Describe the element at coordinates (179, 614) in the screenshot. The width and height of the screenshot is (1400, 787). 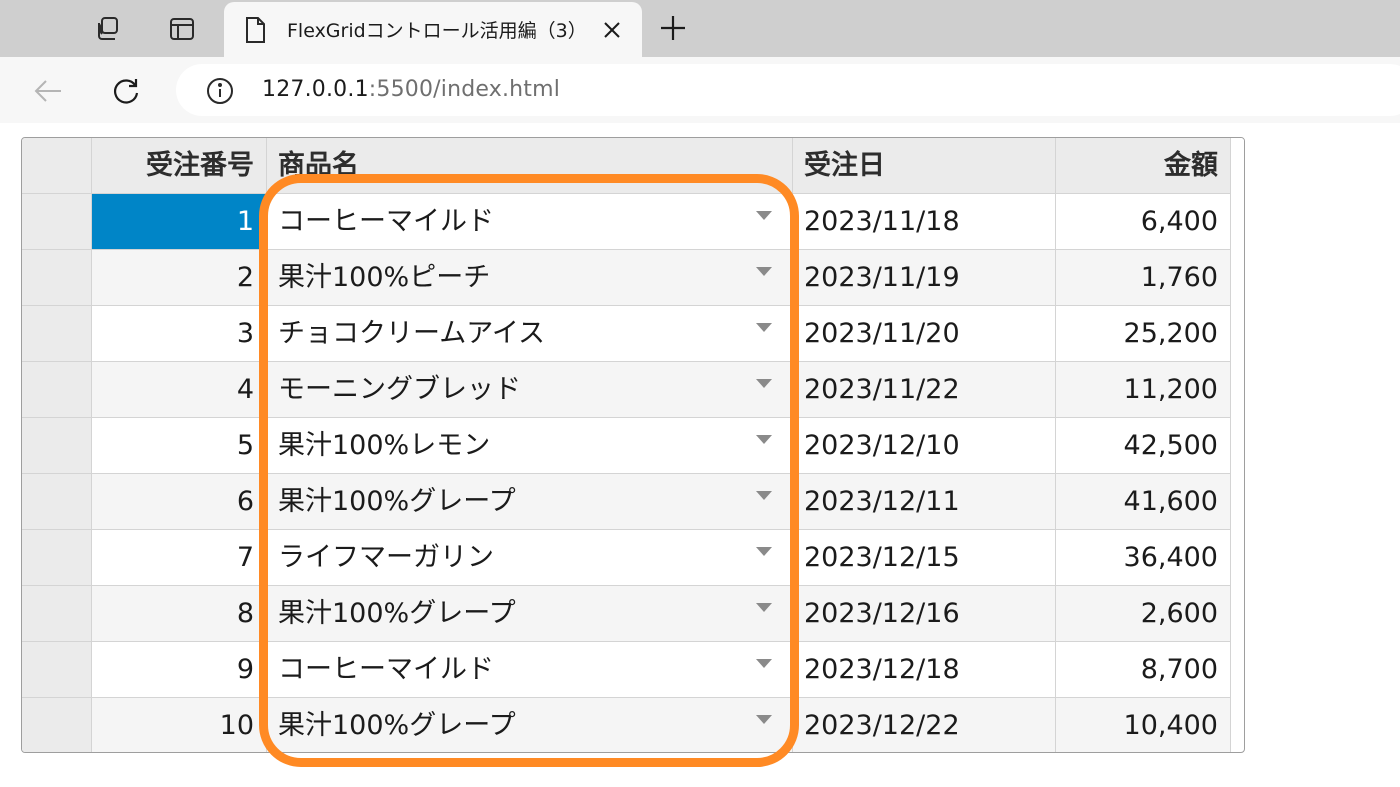
I see `order-number-cell: 8` at that location.